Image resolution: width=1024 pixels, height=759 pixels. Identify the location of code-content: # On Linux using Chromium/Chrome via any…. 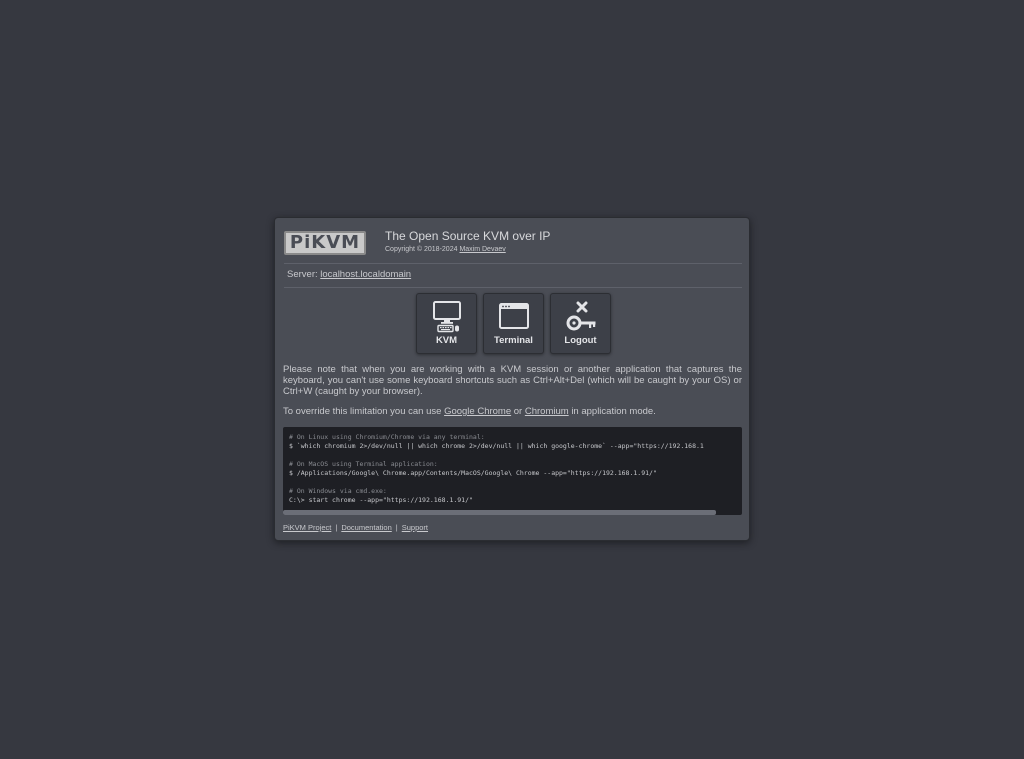
(512, 466).